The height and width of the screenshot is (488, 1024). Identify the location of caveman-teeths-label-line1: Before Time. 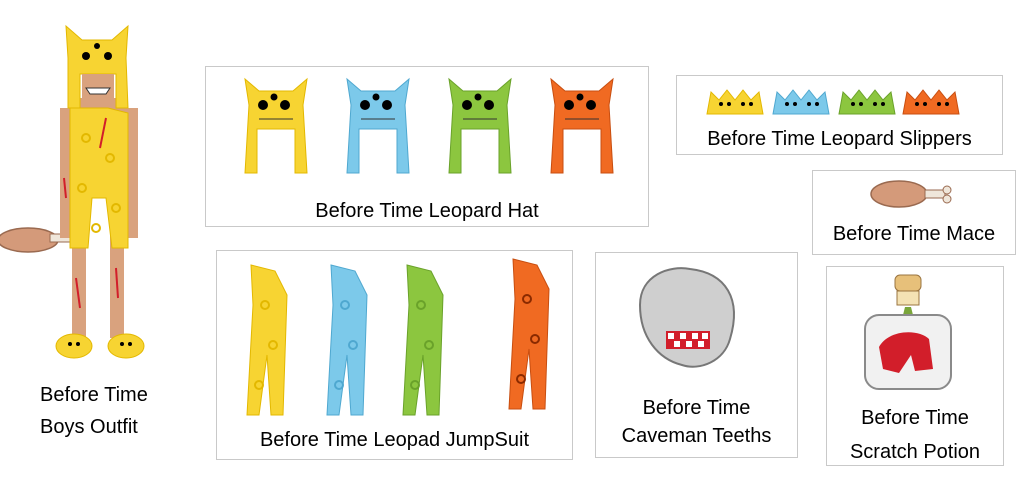
(696, 408).